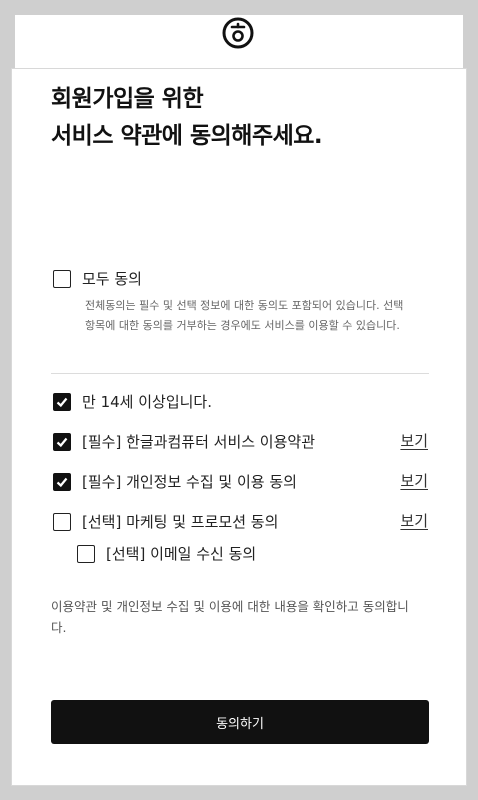 The width and height of the screenshot is (478, 800). I want to click on terms-view-link: 보기, so click(414, 440).